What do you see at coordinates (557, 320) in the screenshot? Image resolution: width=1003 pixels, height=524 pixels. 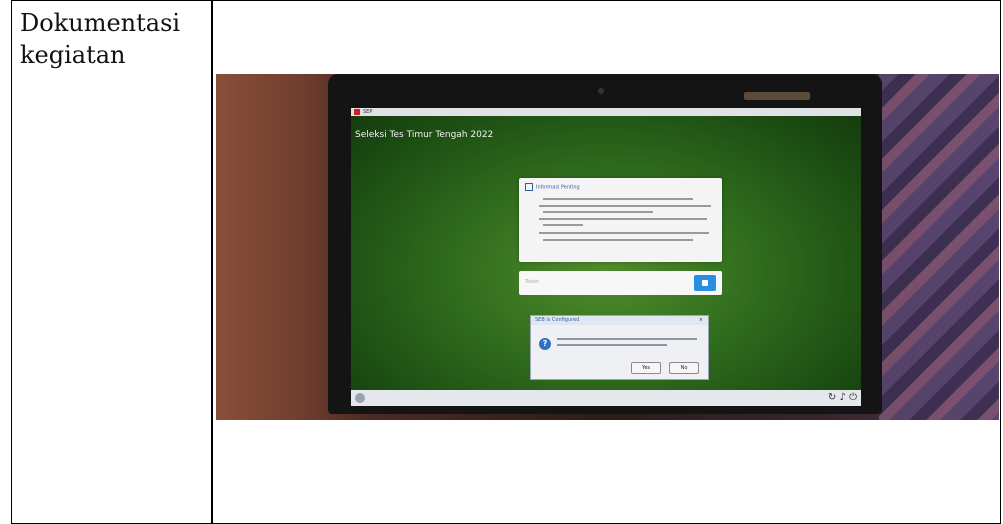 I see `dialog-title: SEB is Configured` at bounding box center [557, 320].